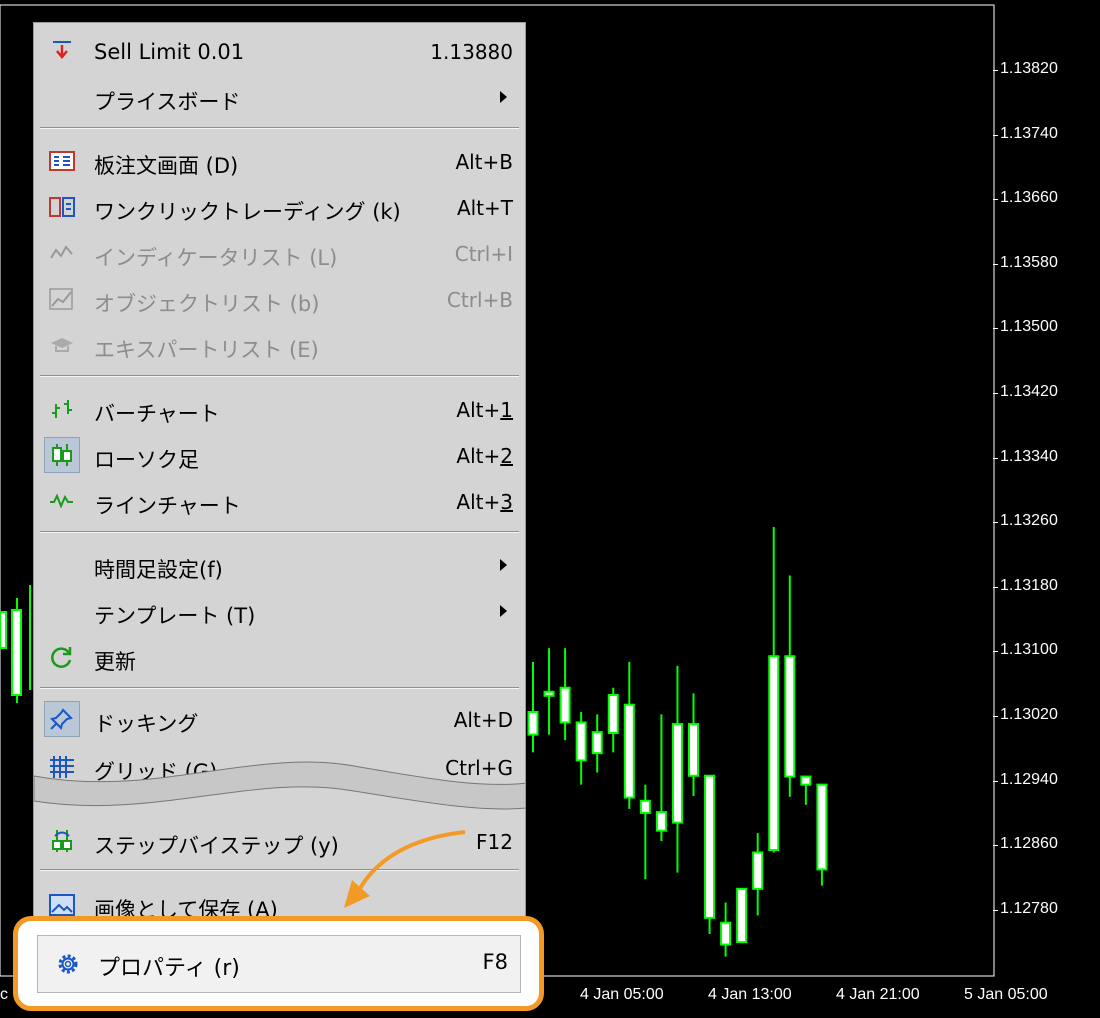 The image size is (1100, 1018). What do you see at coordinates (1029, 585) in the screenshot?
I see `price-label: 1.13180` at bounding box center [1029, 585].